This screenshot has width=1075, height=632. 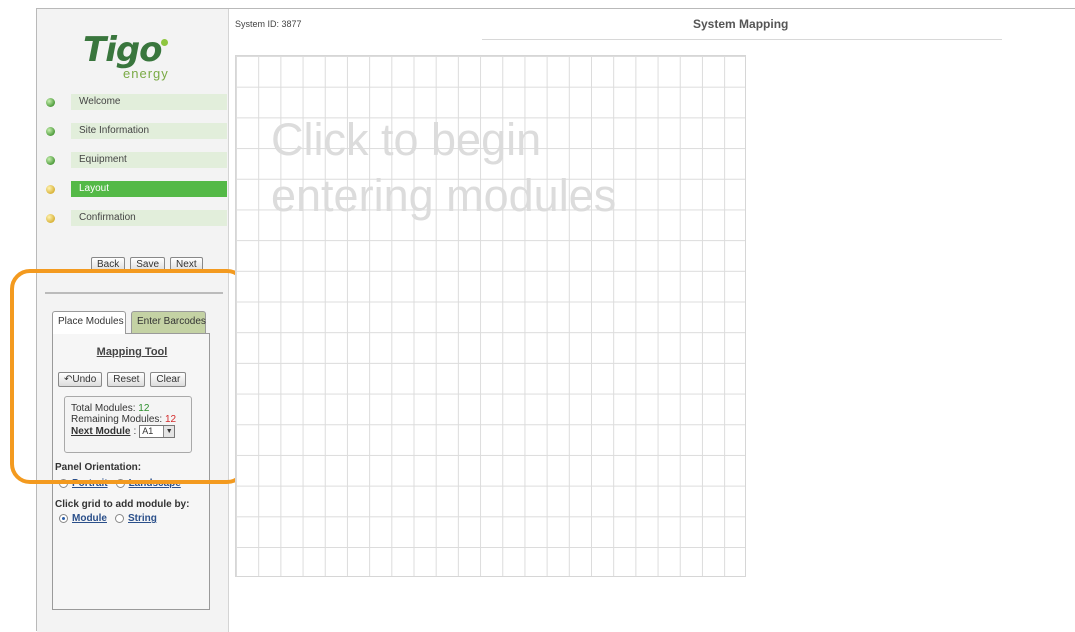 What do you see at coordinates (268, 24) in the screenshot?
I see `system-id: System ID: 3877` at bounding box center [268, 24].